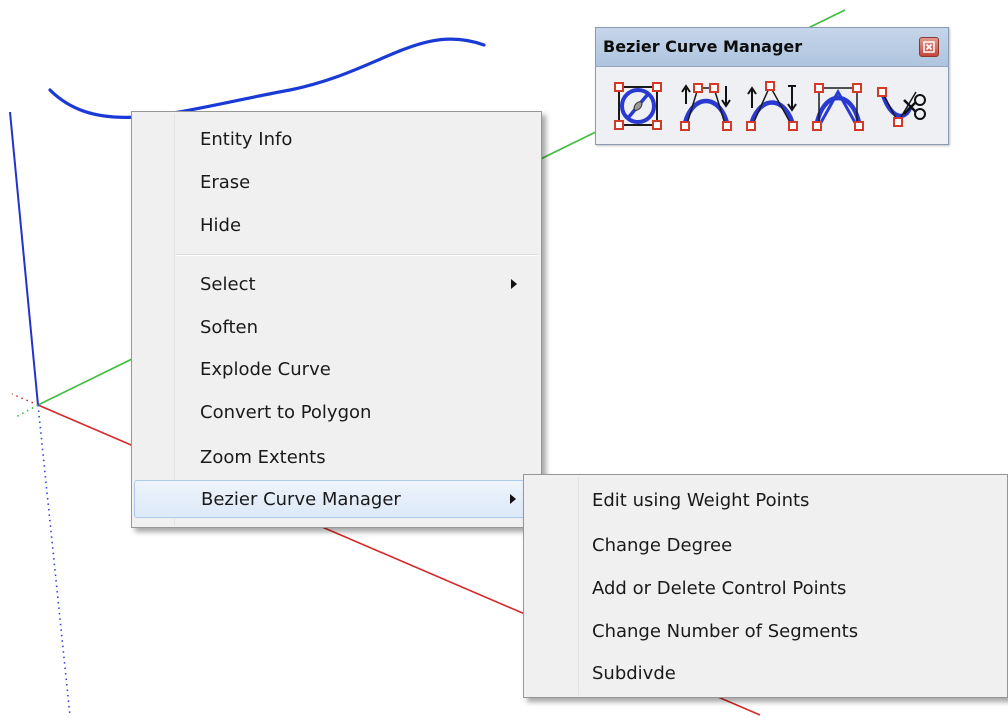 The height and width of the screenshot is (718, 1008). I want to click on menu-item-label: Select, so click(228, 284).